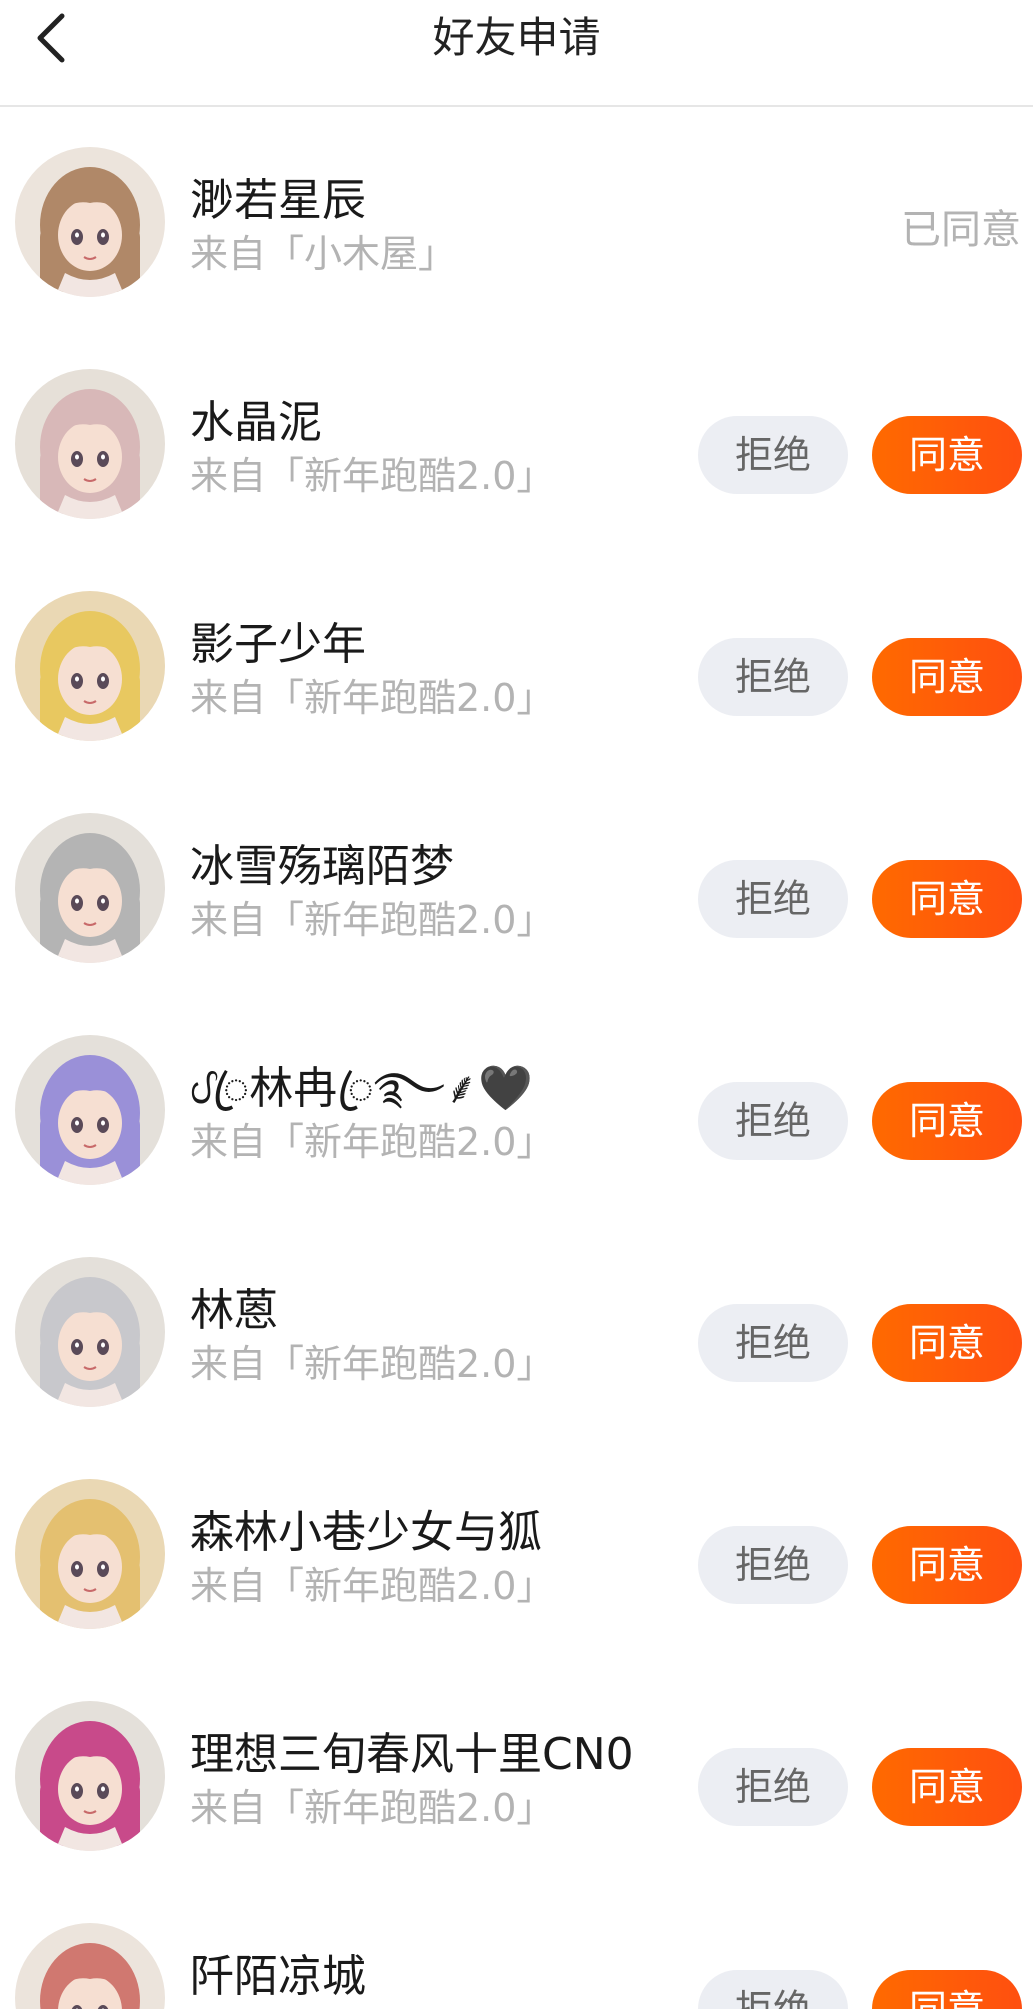 This screenshot has height=2009, width=1033. Describe the element at coordinates (516, 37) in the screenshot. I see `page-title: 好友申请` at that location.